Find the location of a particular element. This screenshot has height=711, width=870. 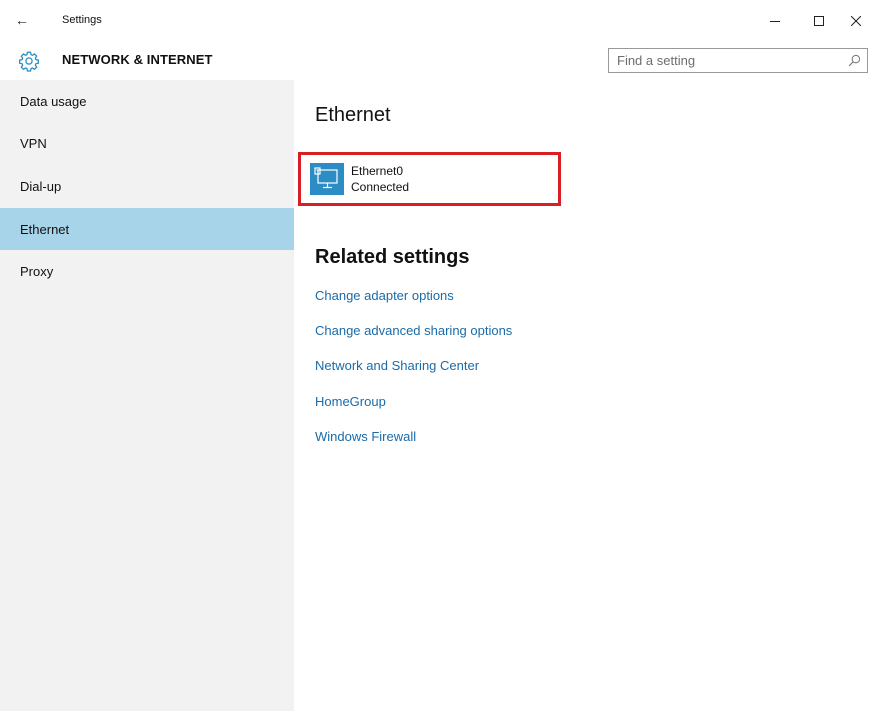

gear-icon is located at coordinates (29, 61).